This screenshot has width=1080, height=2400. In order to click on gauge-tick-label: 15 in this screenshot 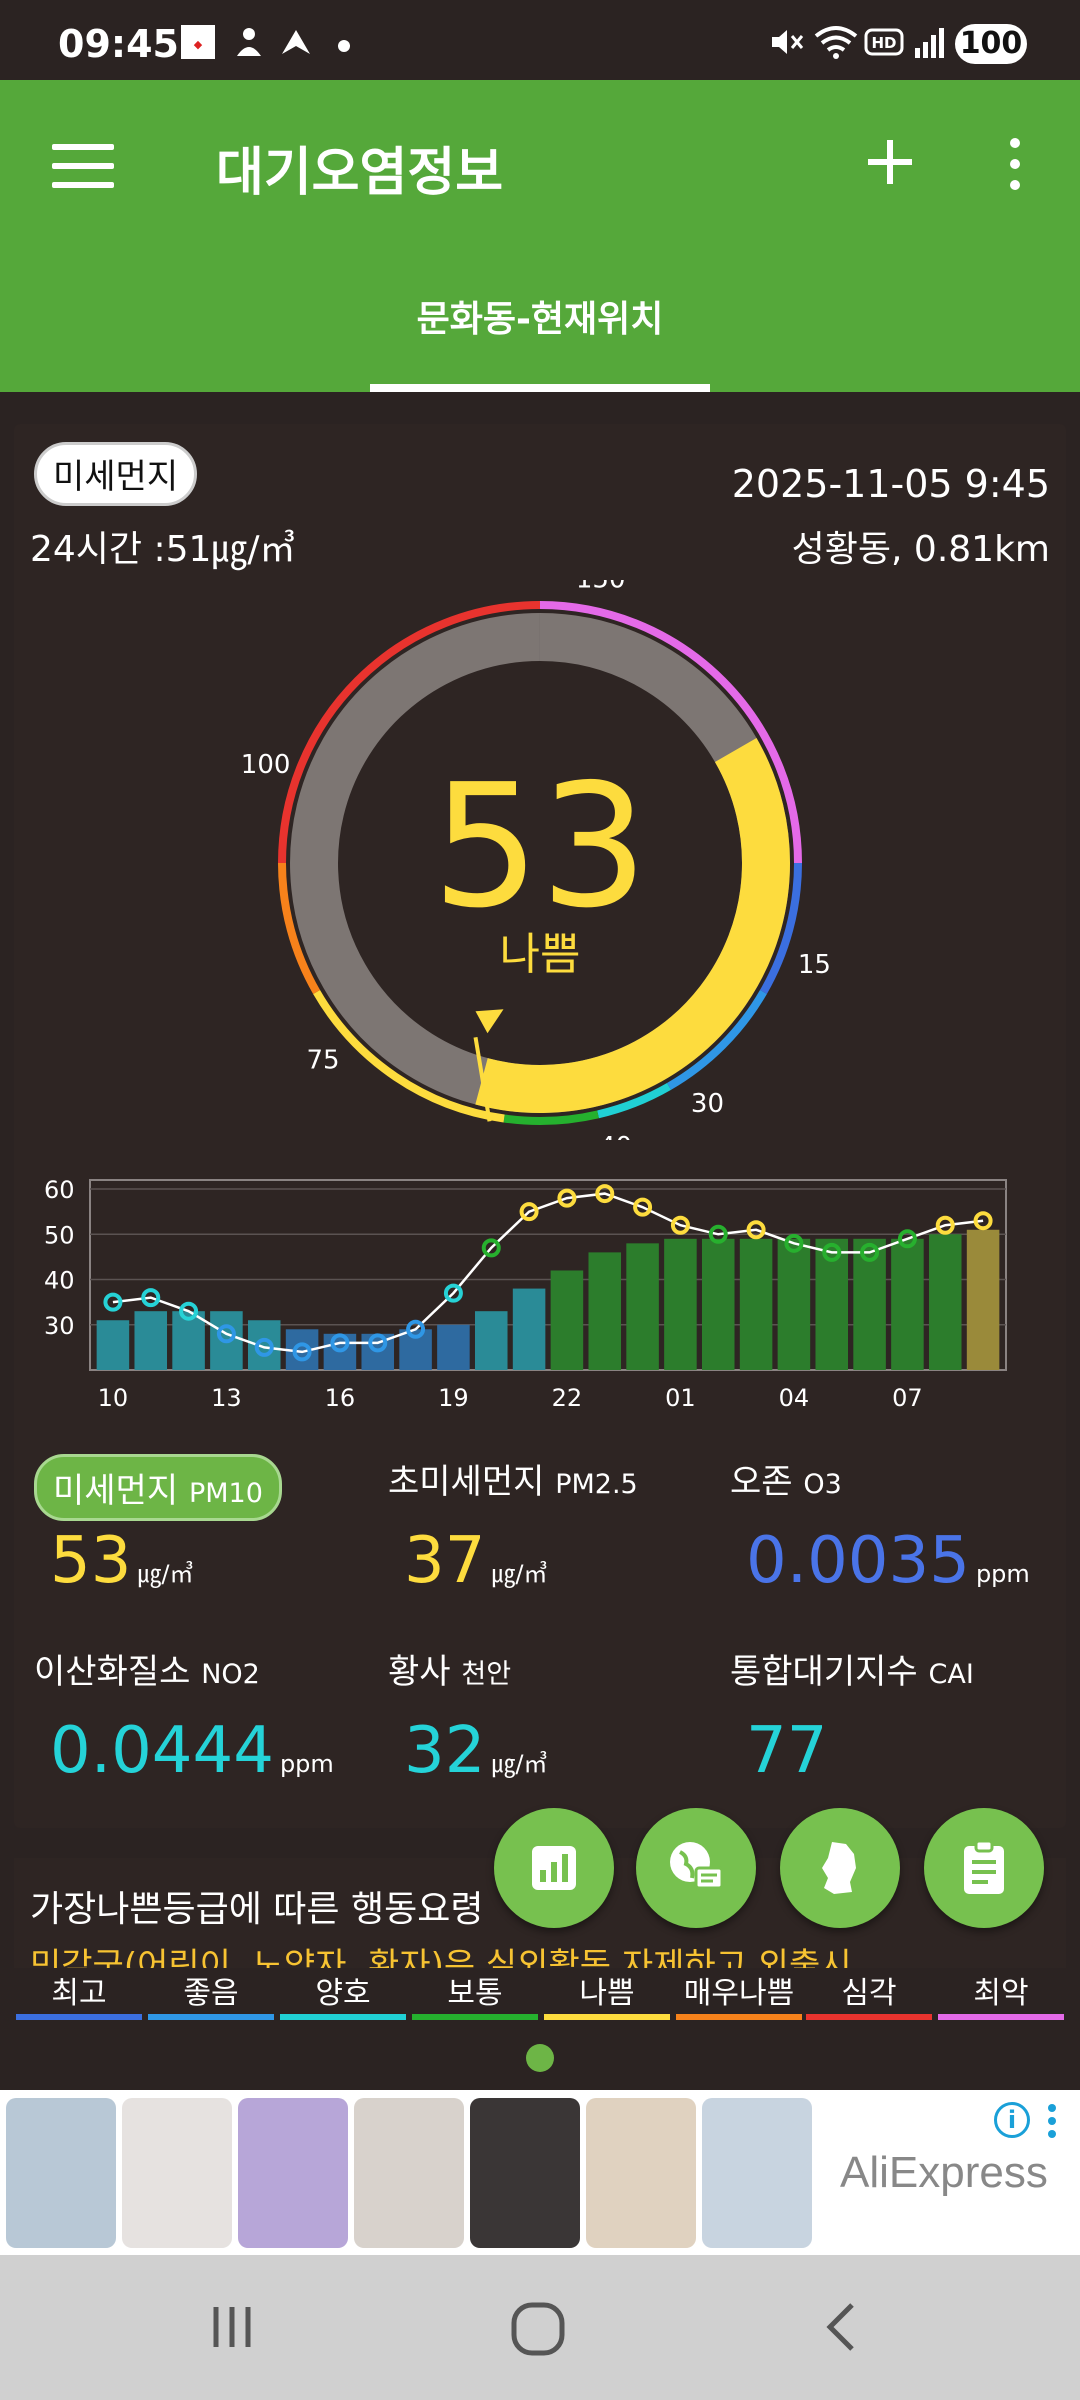, I will do `click(814, 965)`.